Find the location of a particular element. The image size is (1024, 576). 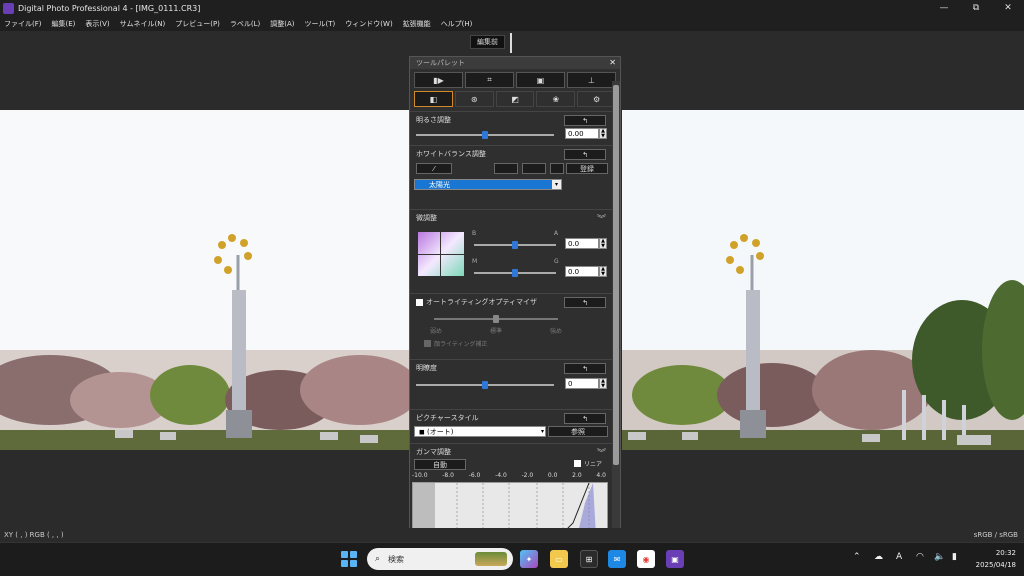

mail-icon: ✉ is located at coordinates (617, 559).